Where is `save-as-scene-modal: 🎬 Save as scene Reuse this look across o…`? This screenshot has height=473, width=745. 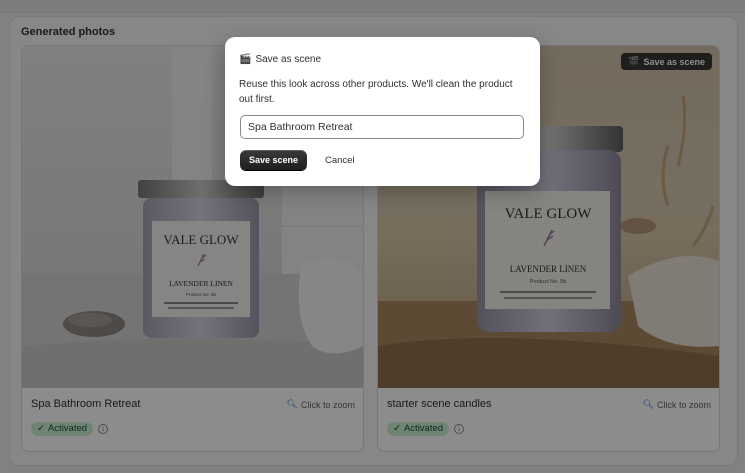
save-as-scene-modal: 🎬 Save as scene Reuse this look across o… is located at coordinates (382, 111).